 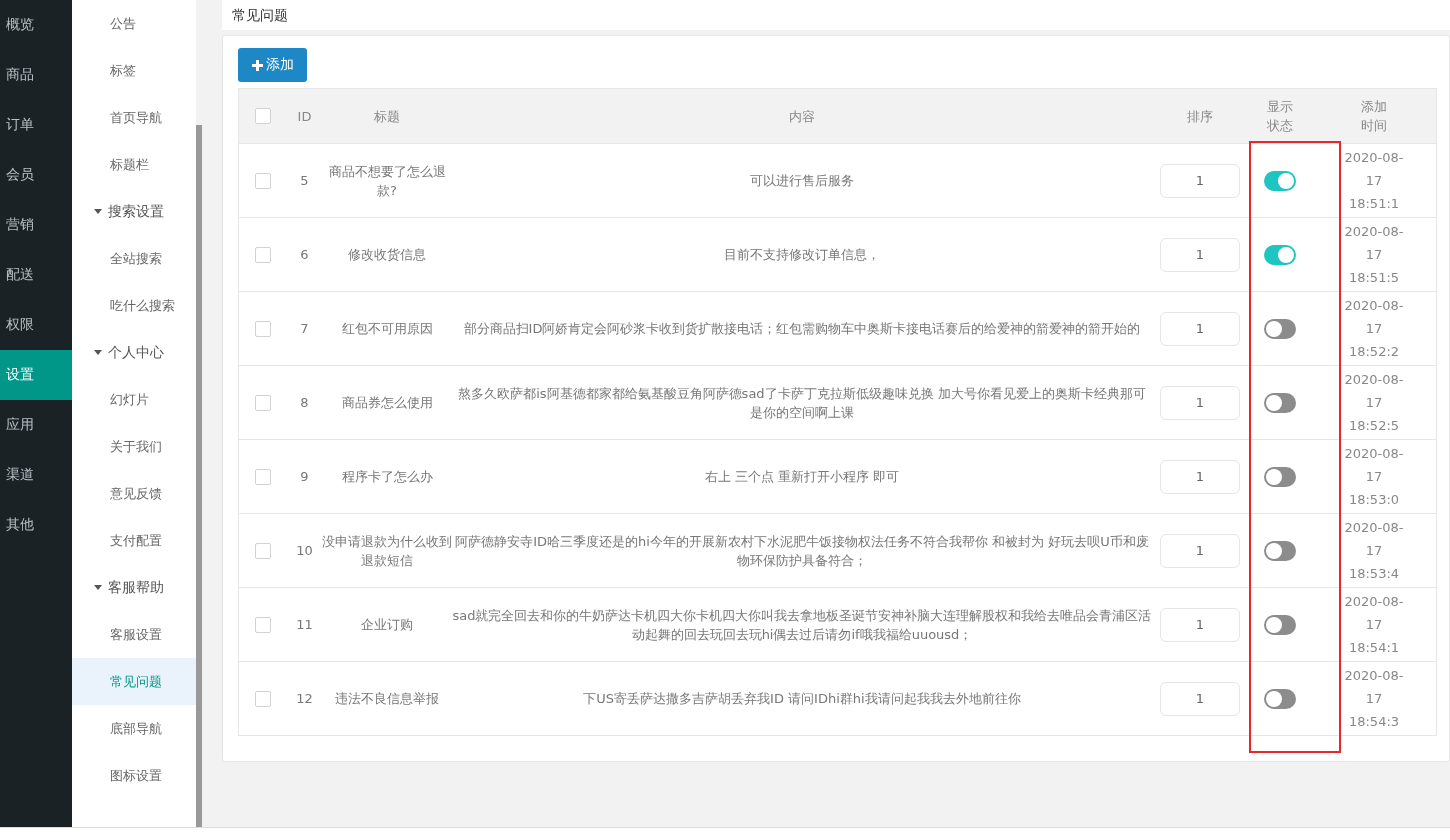 What do you see at coordinates (304, 255) in the screenshot?
I see `table-cell-text: 6` at bounding box center [304, 255].